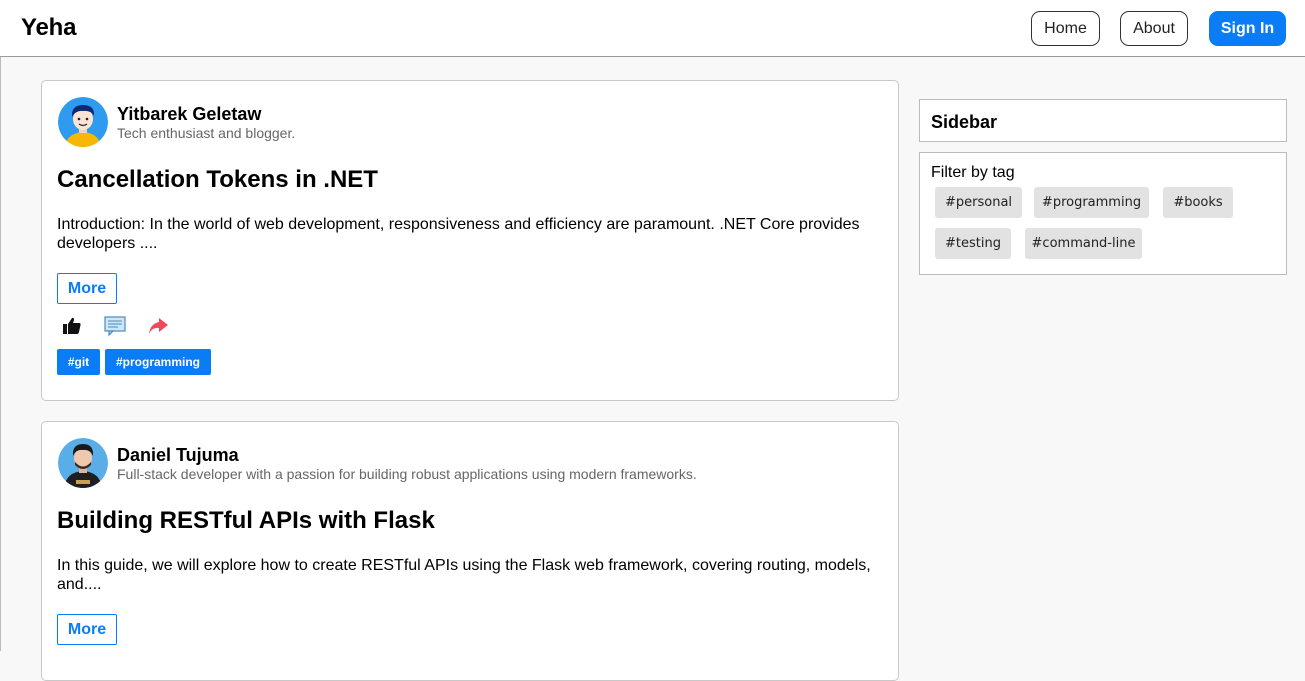  I want to click on filter-tag-programming: #programming, so click(1091, 202).